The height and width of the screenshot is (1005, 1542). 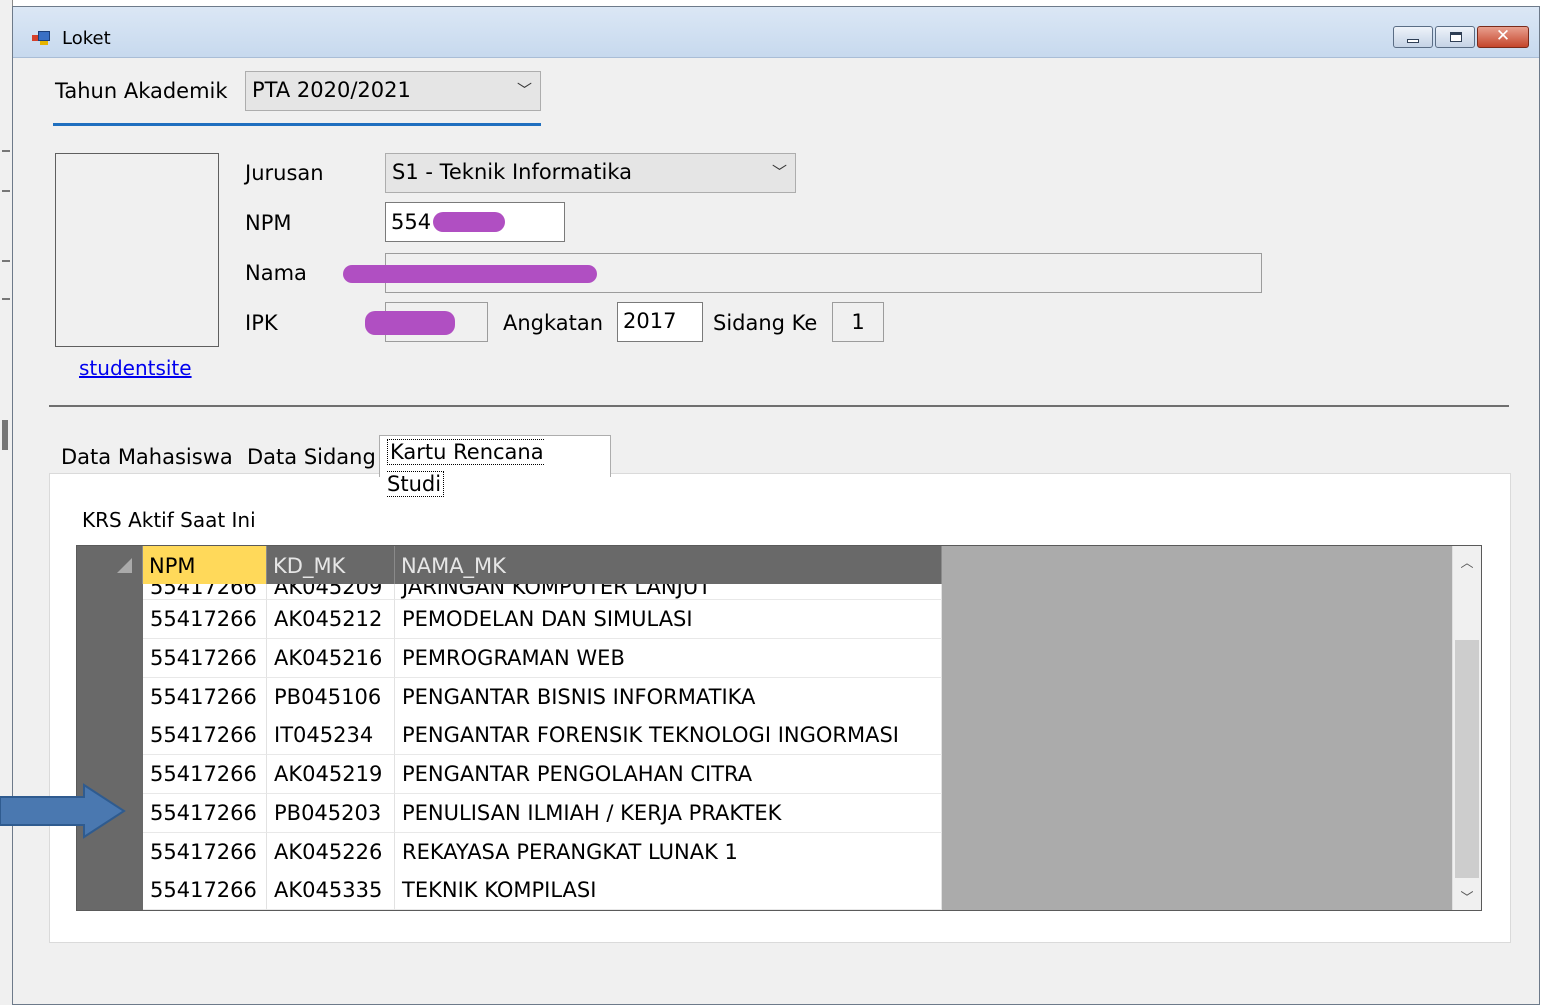 I want to click on tahun-underline, so click(x=297, y=124).